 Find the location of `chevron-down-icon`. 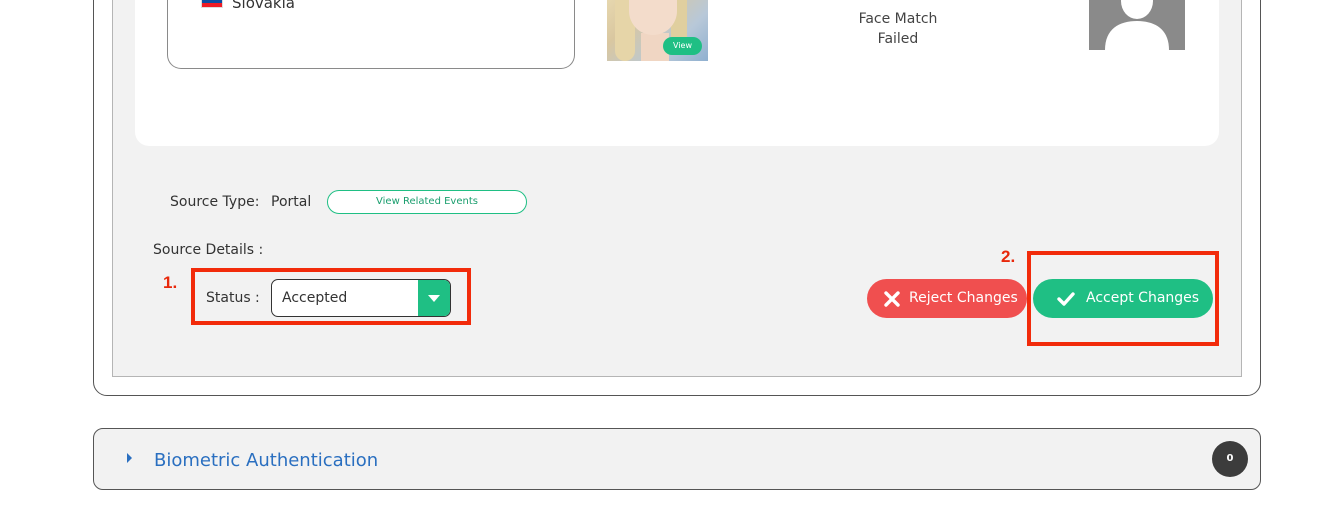

chevron-down-icon is located at coordinates (434, 298).